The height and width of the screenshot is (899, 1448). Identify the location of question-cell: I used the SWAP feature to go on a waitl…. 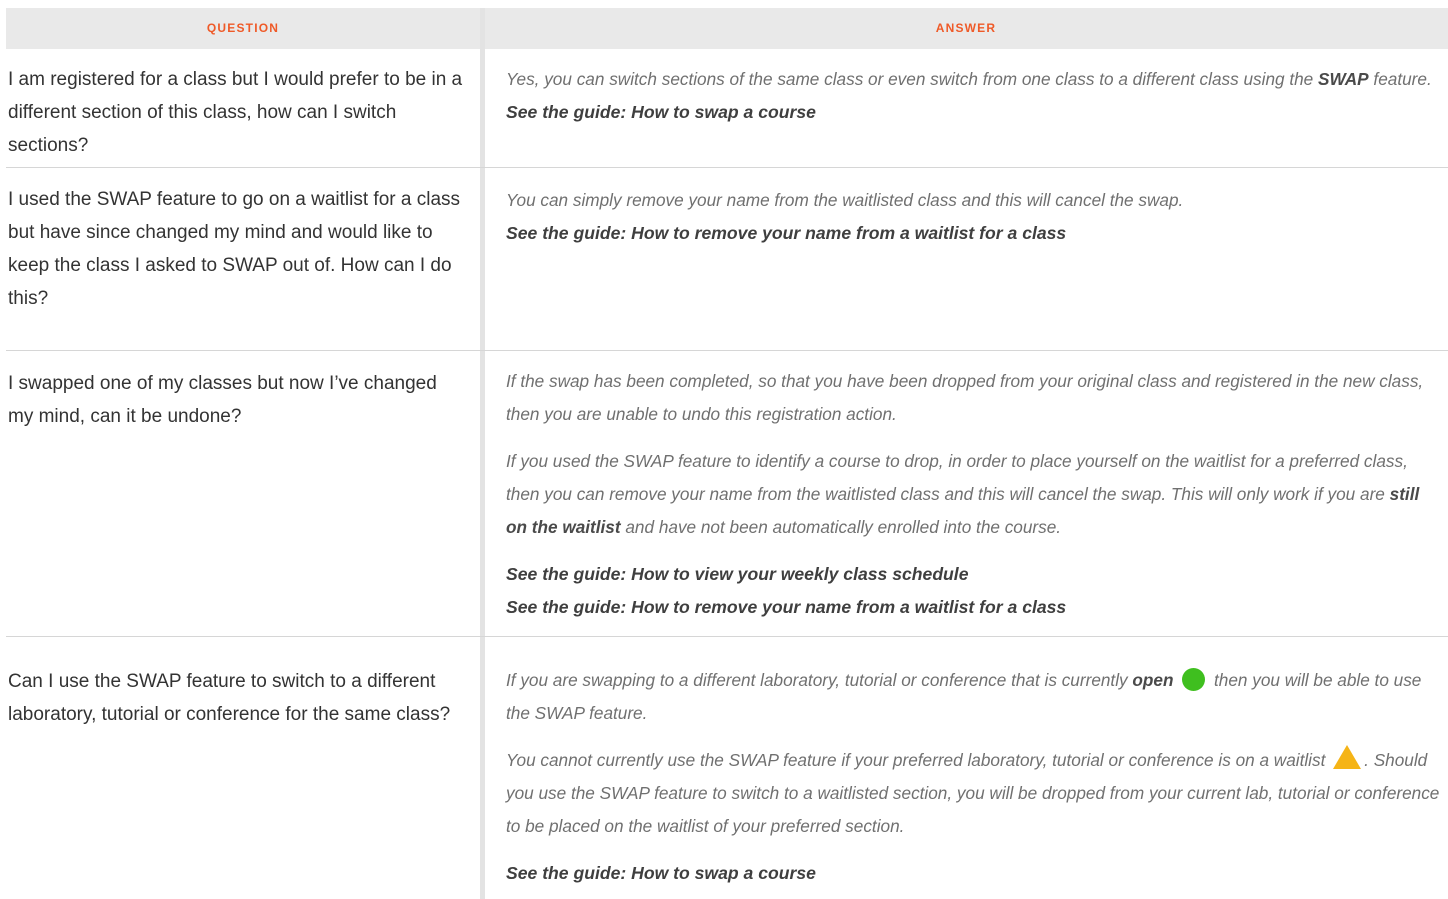
(234, 249).